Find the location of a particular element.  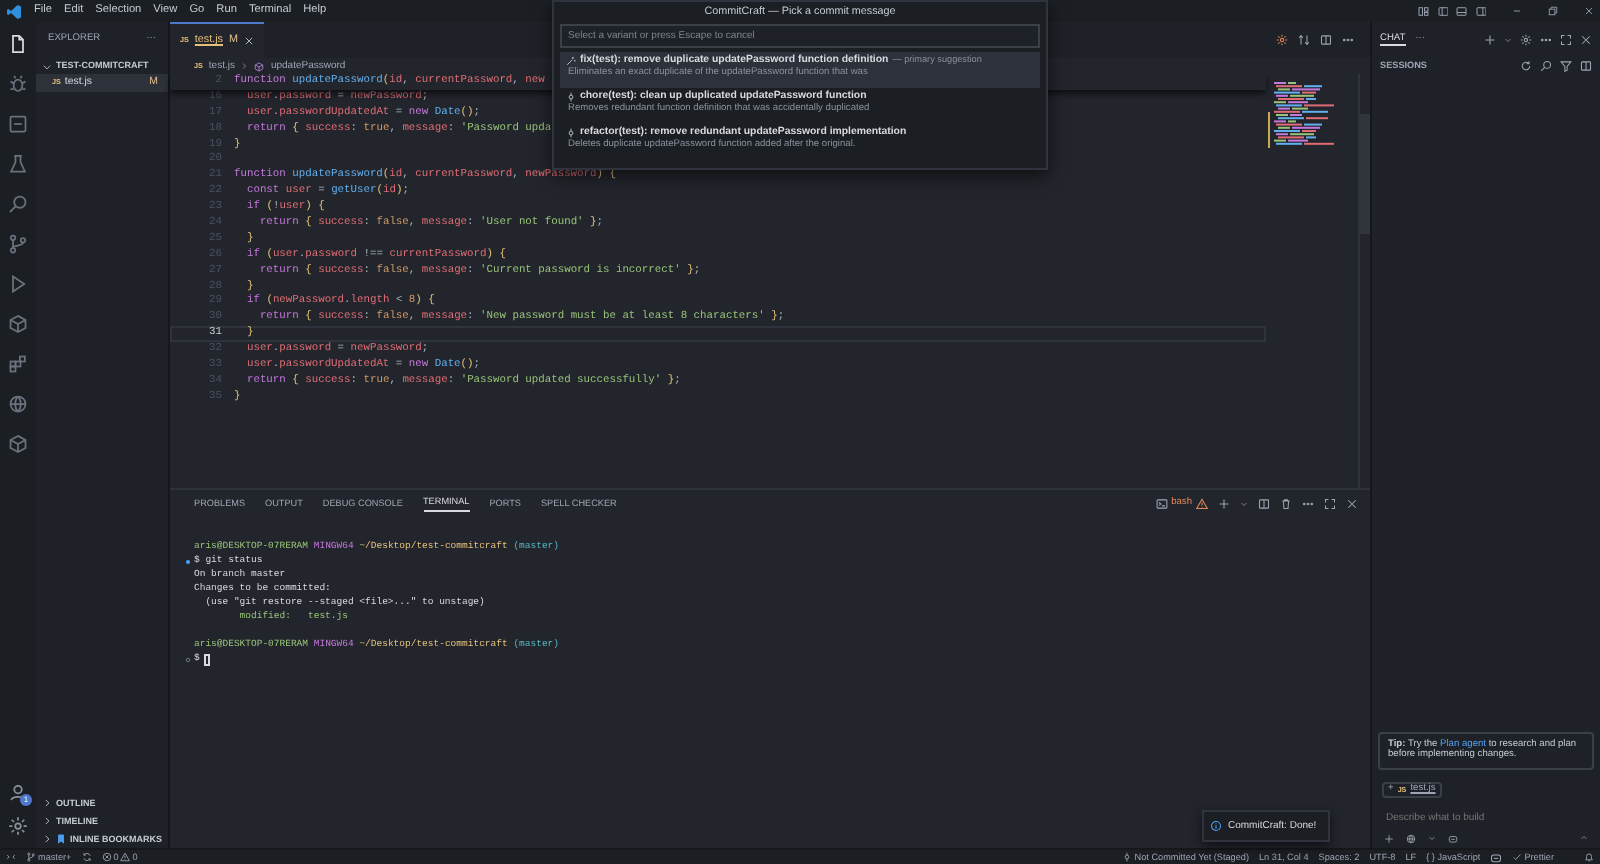

compare-icon is located at coordinates (1304, 40).